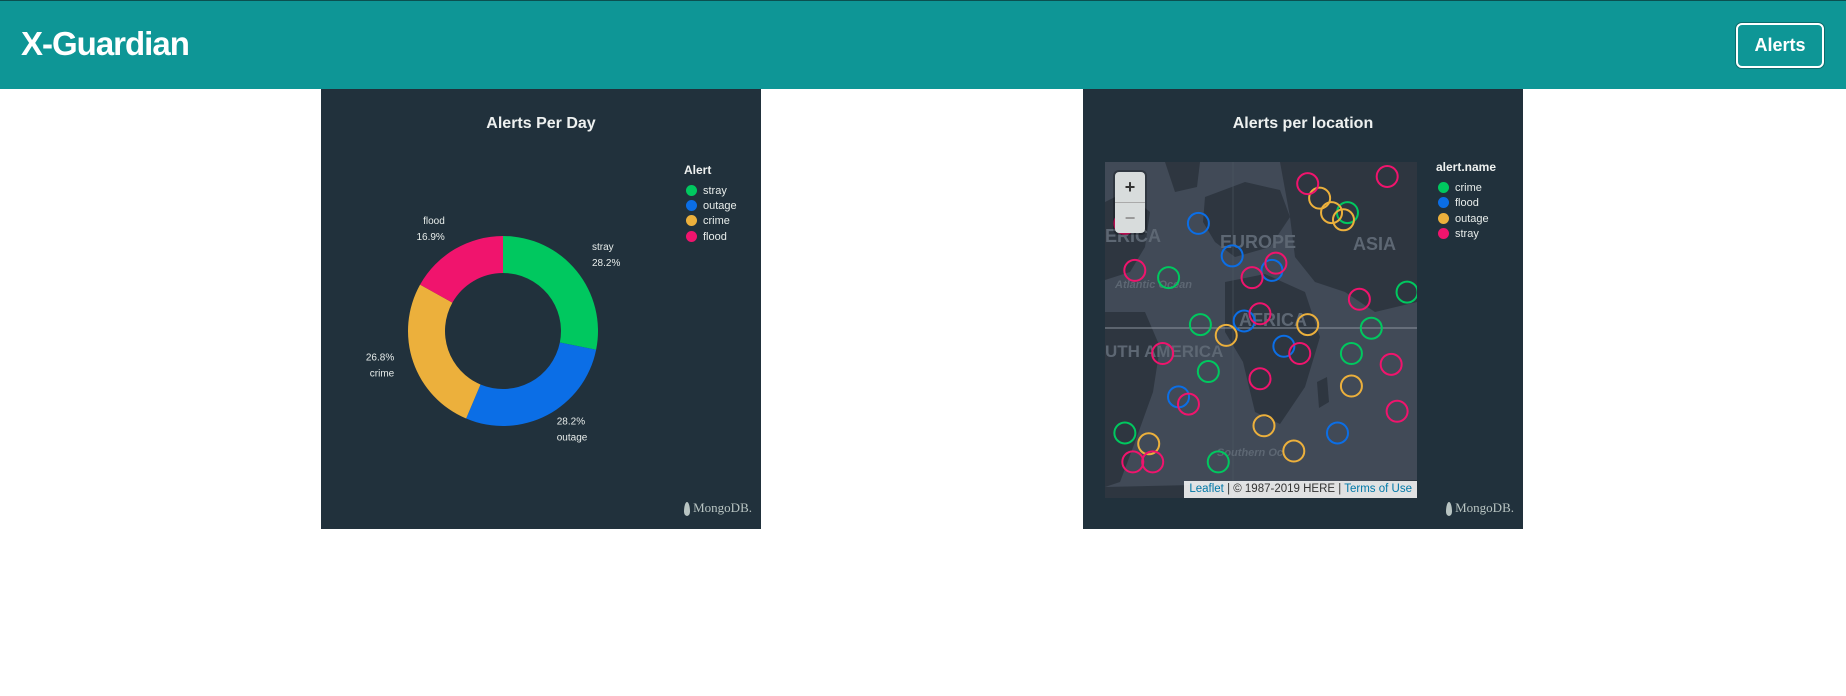 The width and height of the screenshot is (1846, 696). Describe the element at coordinates (1182, 177) in the screenshot. I see `greenland-shape` at that location.